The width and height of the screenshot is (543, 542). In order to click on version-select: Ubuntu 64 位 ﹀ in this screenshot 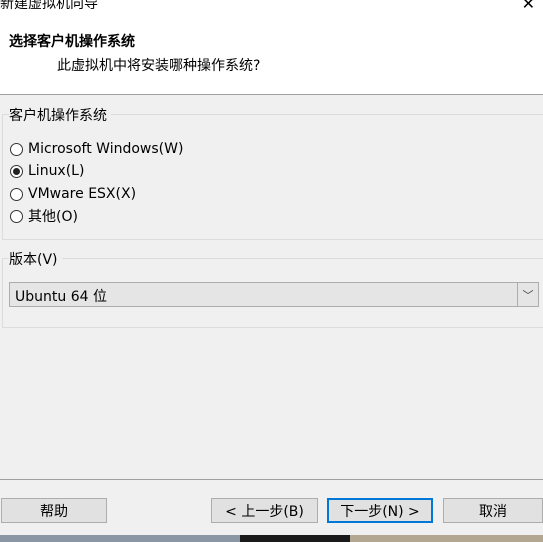, I will do `click(274, 294)`.